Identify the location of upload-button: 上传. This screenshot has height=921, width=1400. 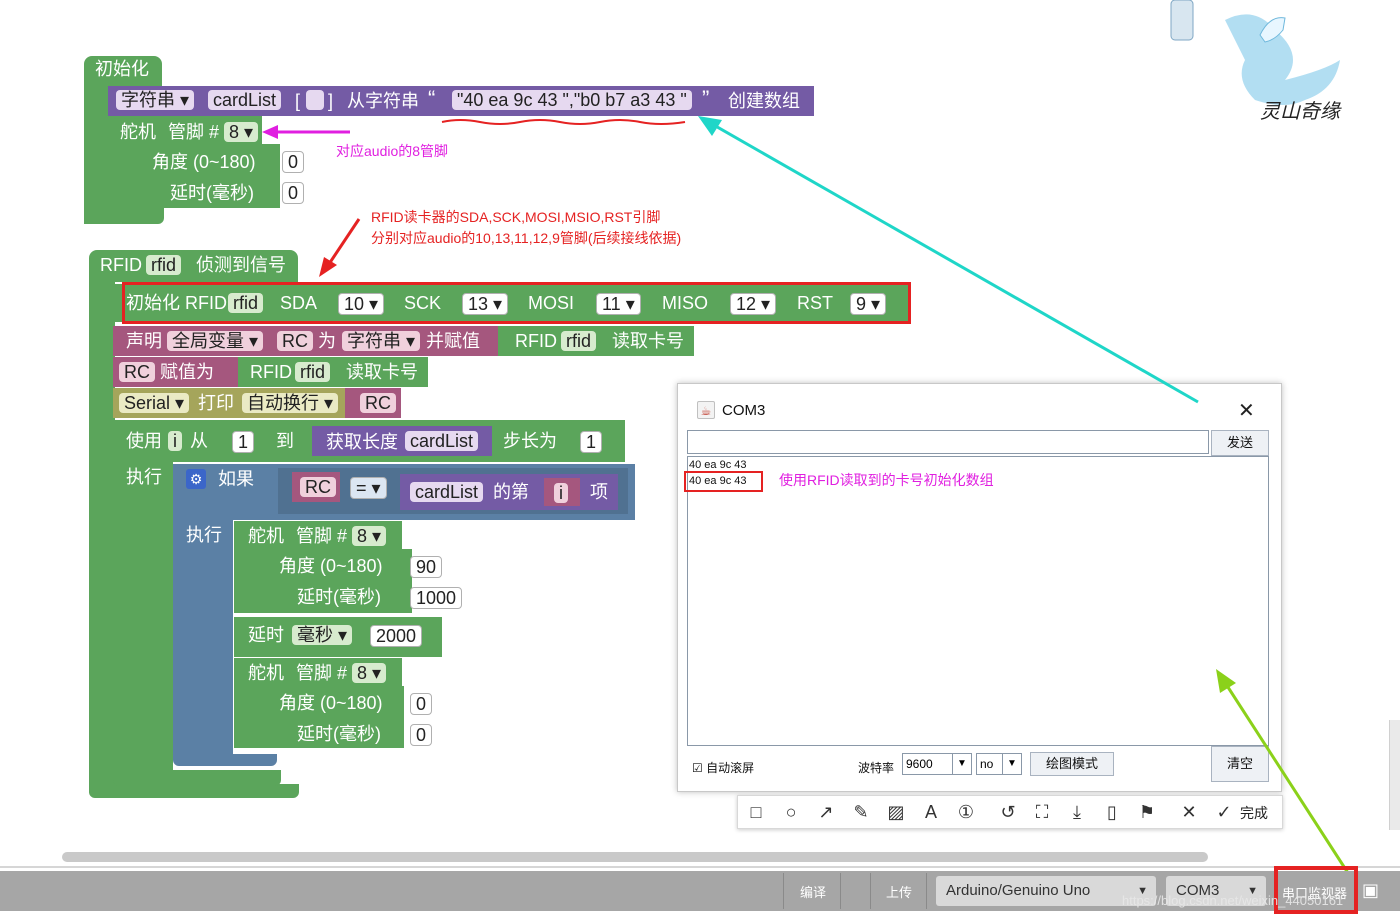
(899, 891).